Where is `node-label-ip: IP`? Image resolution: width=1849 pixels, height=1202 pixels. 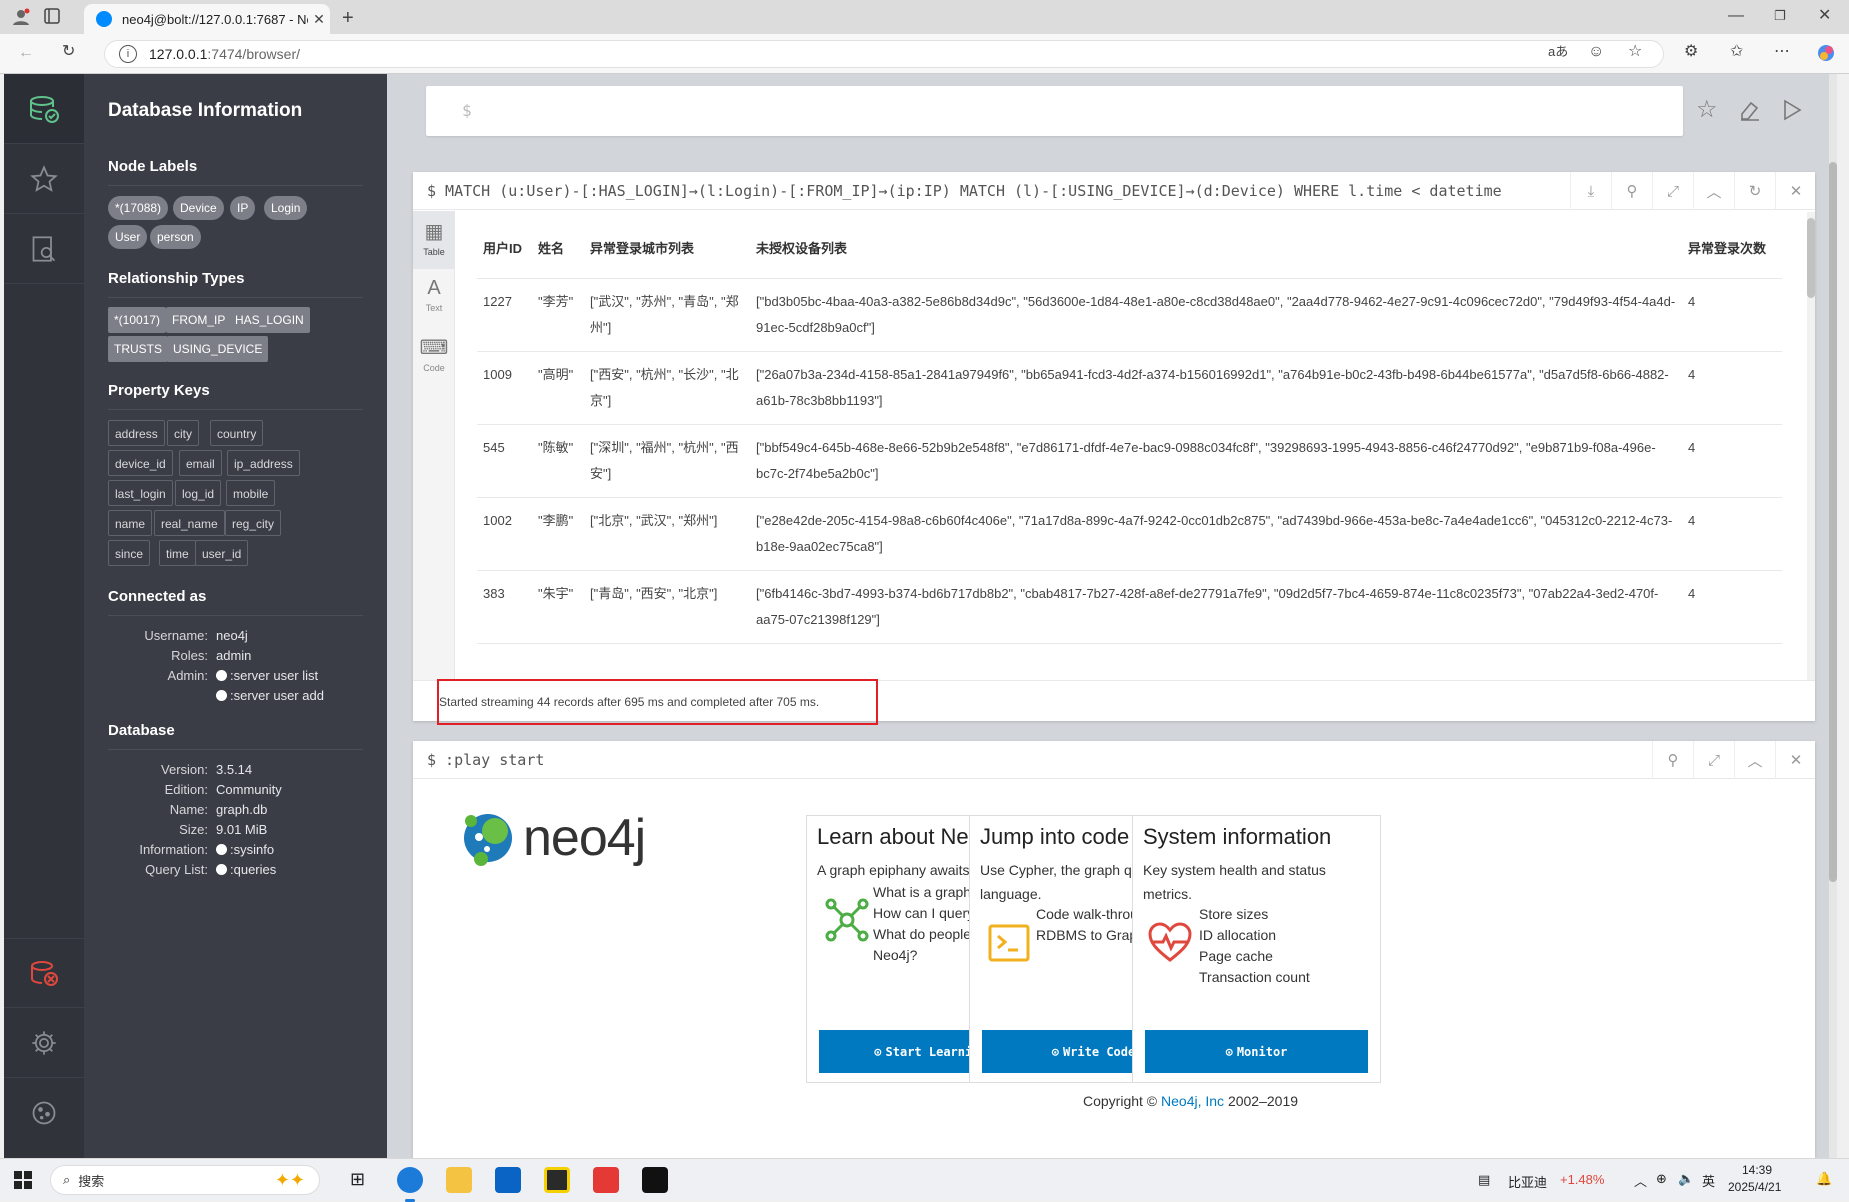 node-label-ip: IP is located at coordinates (243, 208).